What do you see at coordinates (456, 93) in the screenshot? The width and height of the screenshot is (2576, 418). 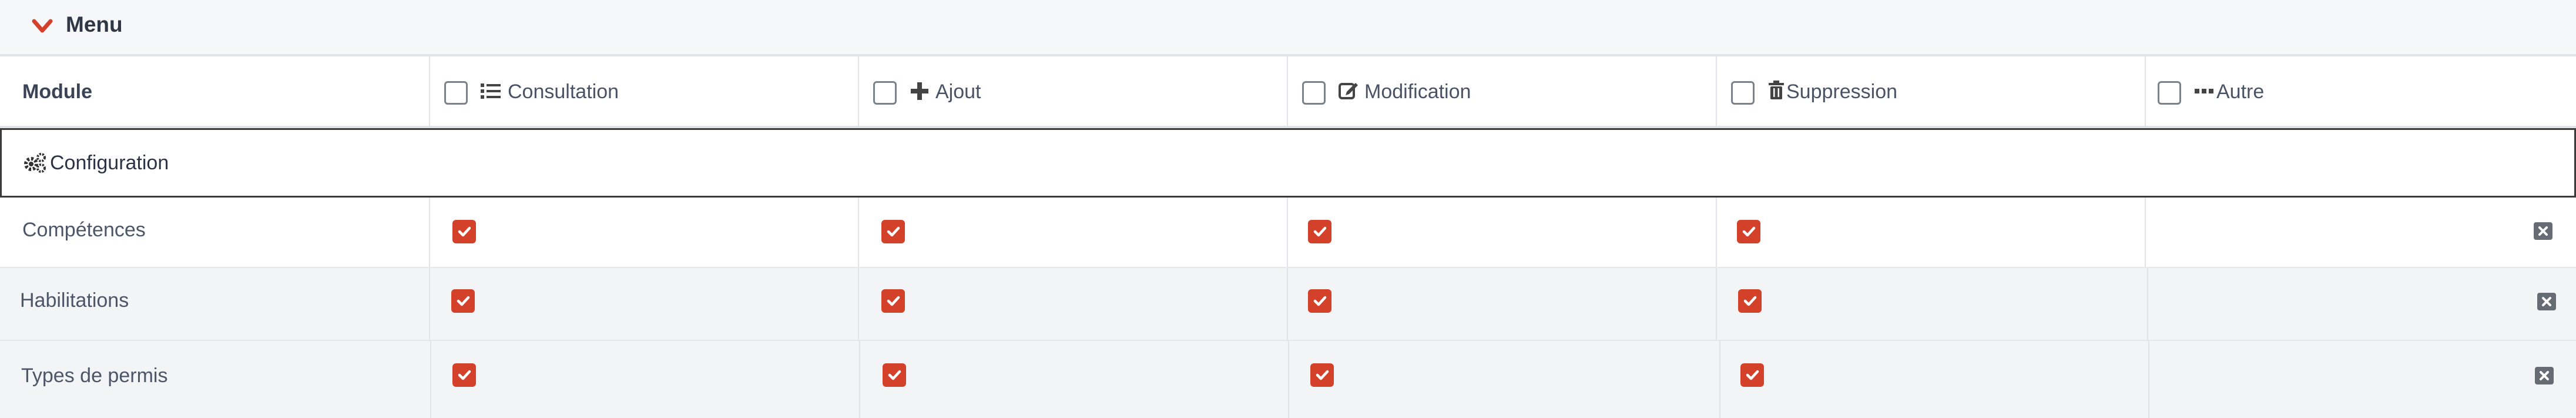 I see `select-all-consultation-checkbox` at bounding box center [456, 93].